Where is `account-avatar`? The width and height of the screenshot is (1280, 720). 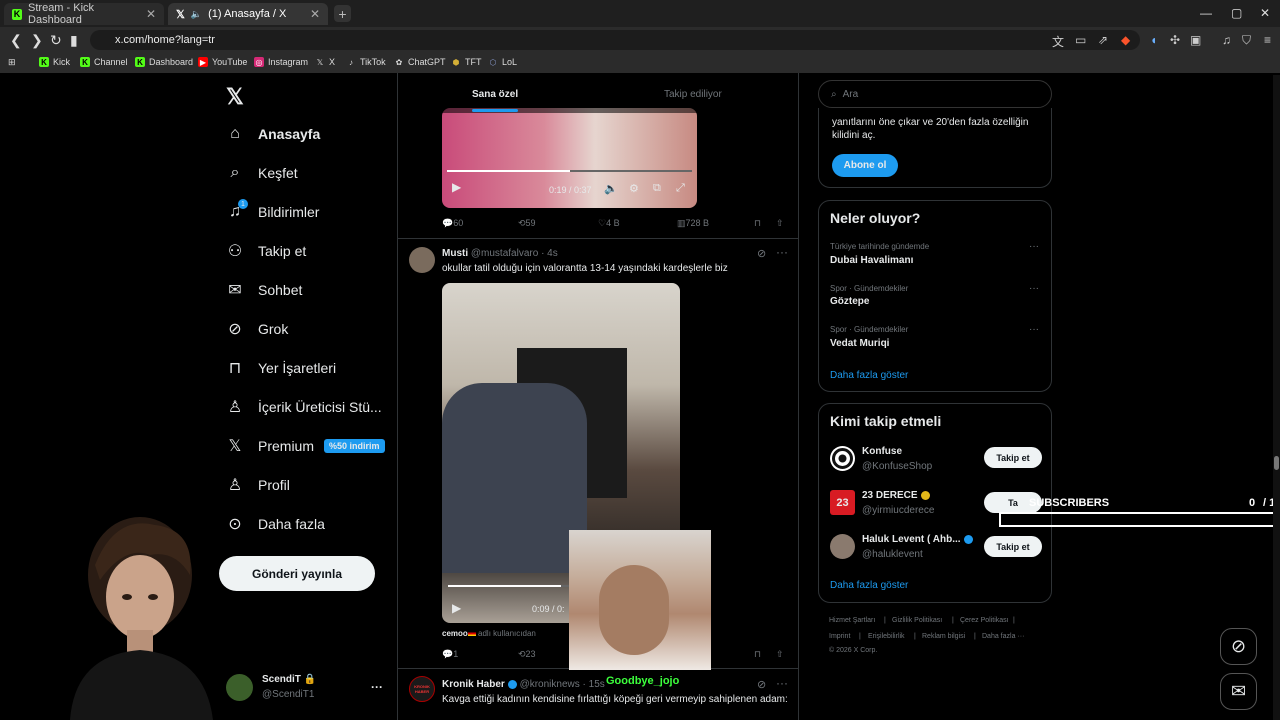 account-avatar is located at coordinates (239, 687).